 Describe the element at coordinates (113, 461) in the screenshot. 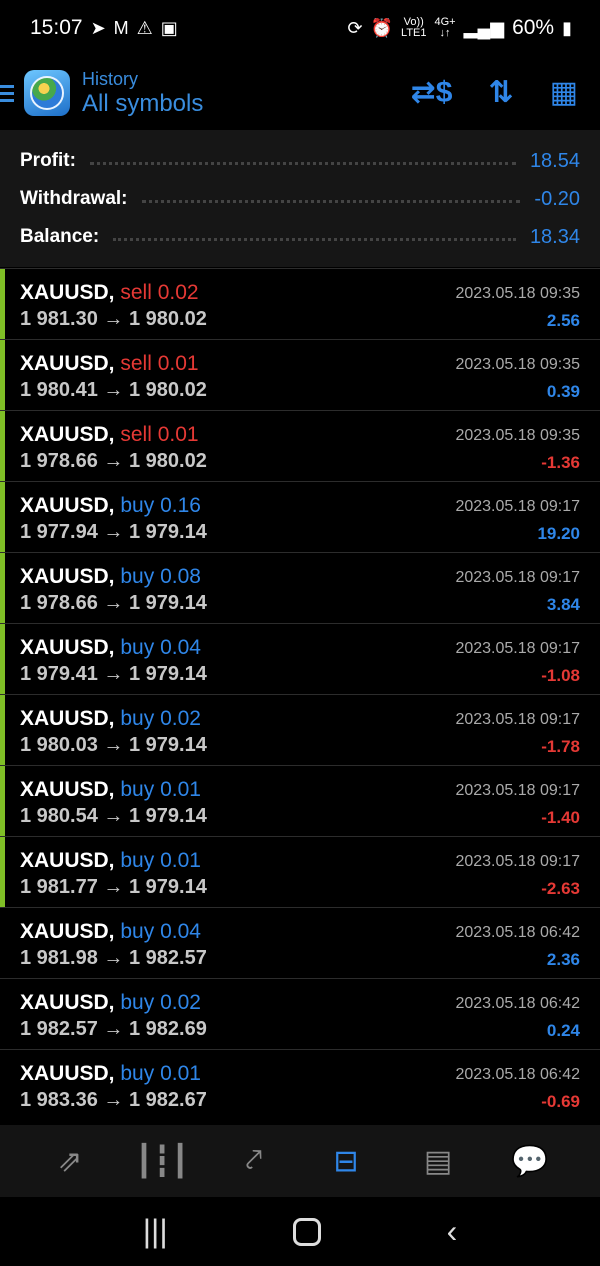

I see `trade-prices: 1 978.66 → 1 980.02` at that location.